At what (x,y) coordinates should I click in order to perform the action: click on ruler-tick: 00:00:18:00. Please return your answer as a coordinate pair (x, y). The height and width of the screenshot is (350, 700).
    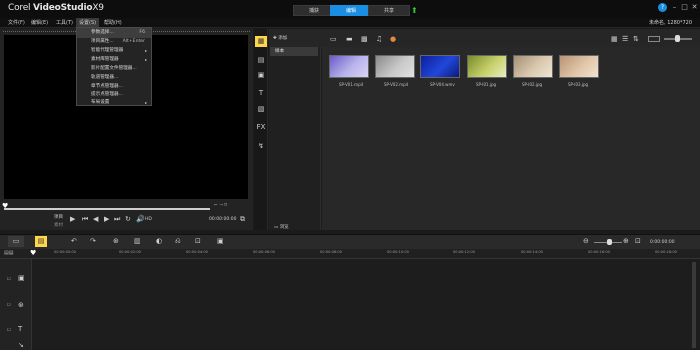
    Looking at the image, I should click on (666, 252).